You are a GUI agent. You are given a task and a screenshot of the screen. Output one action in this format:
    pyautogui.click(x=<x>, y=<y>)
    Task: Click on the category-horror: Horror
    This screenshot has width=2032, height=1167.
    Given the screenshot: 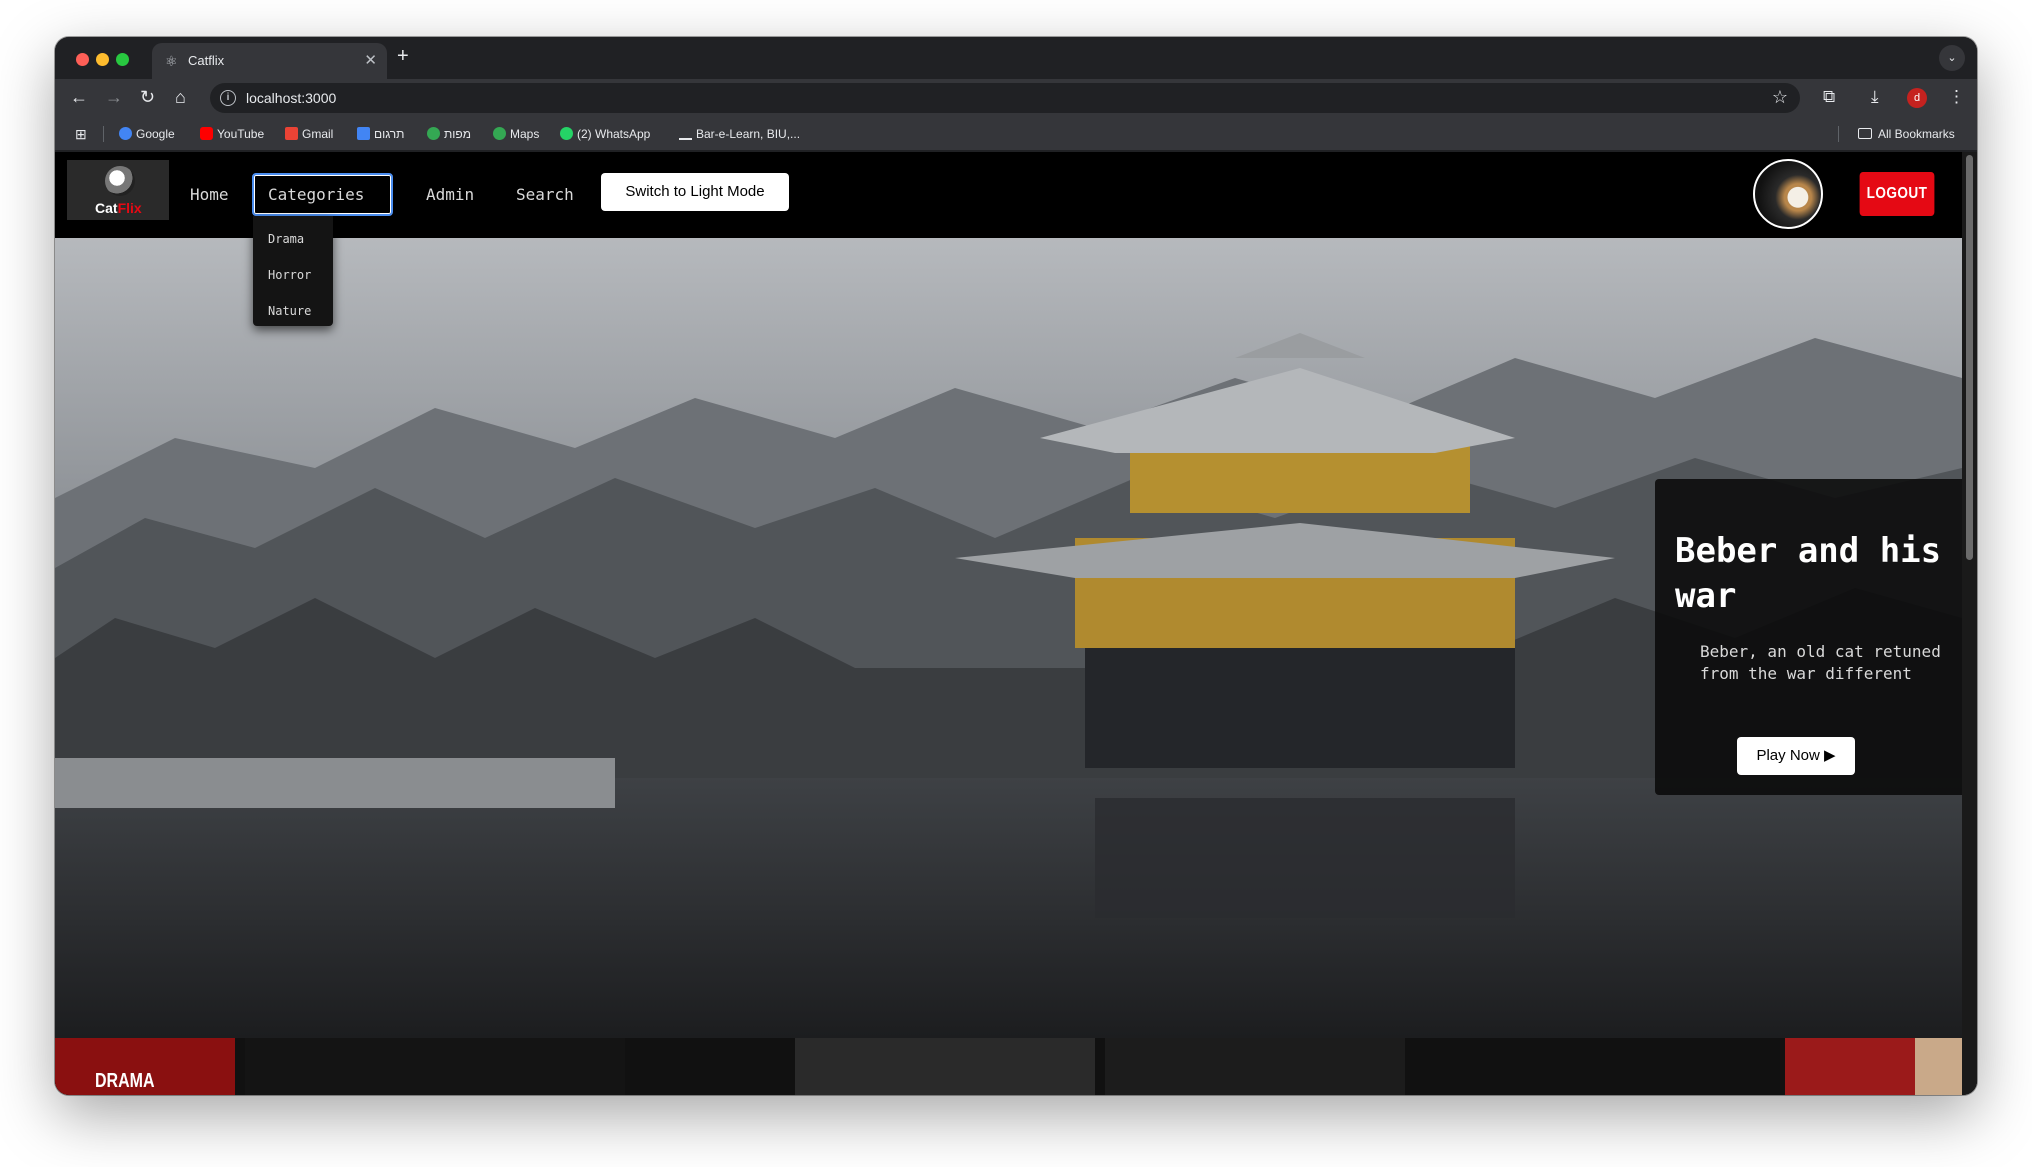 What is the action you would take?
    pyautogui.click(x=289, y=275)
    